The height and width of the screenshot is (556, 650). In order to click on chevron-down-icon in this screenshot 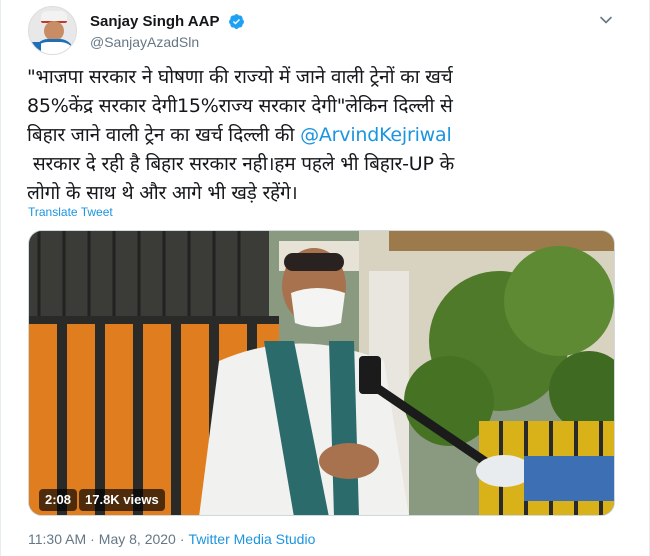, I will do `click(606, 20)`.